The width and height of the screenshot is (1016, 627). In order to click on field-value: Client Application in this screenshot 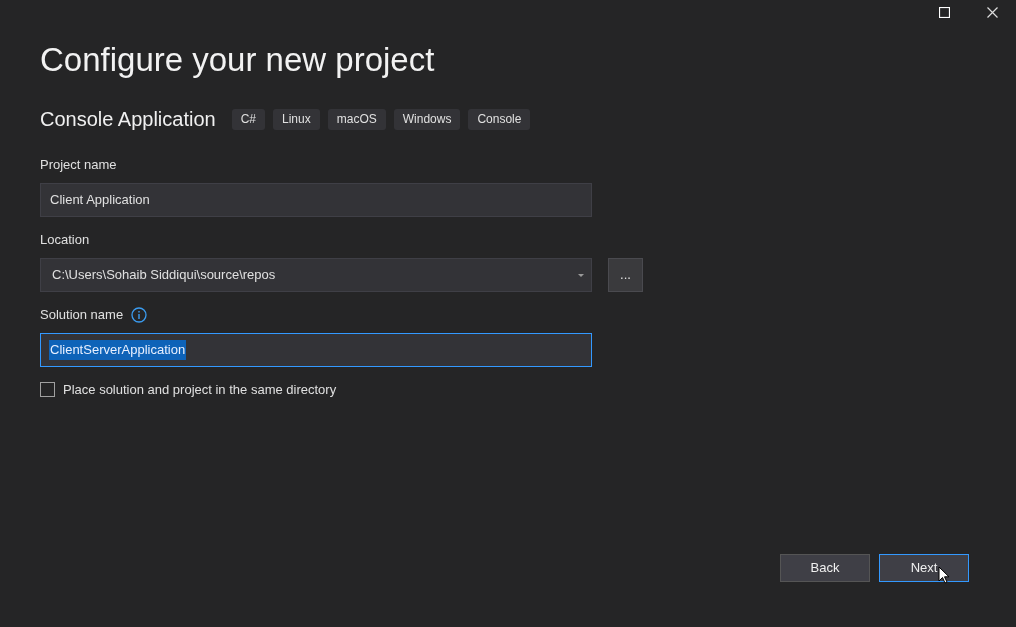, I will do `click(100, 200)`.